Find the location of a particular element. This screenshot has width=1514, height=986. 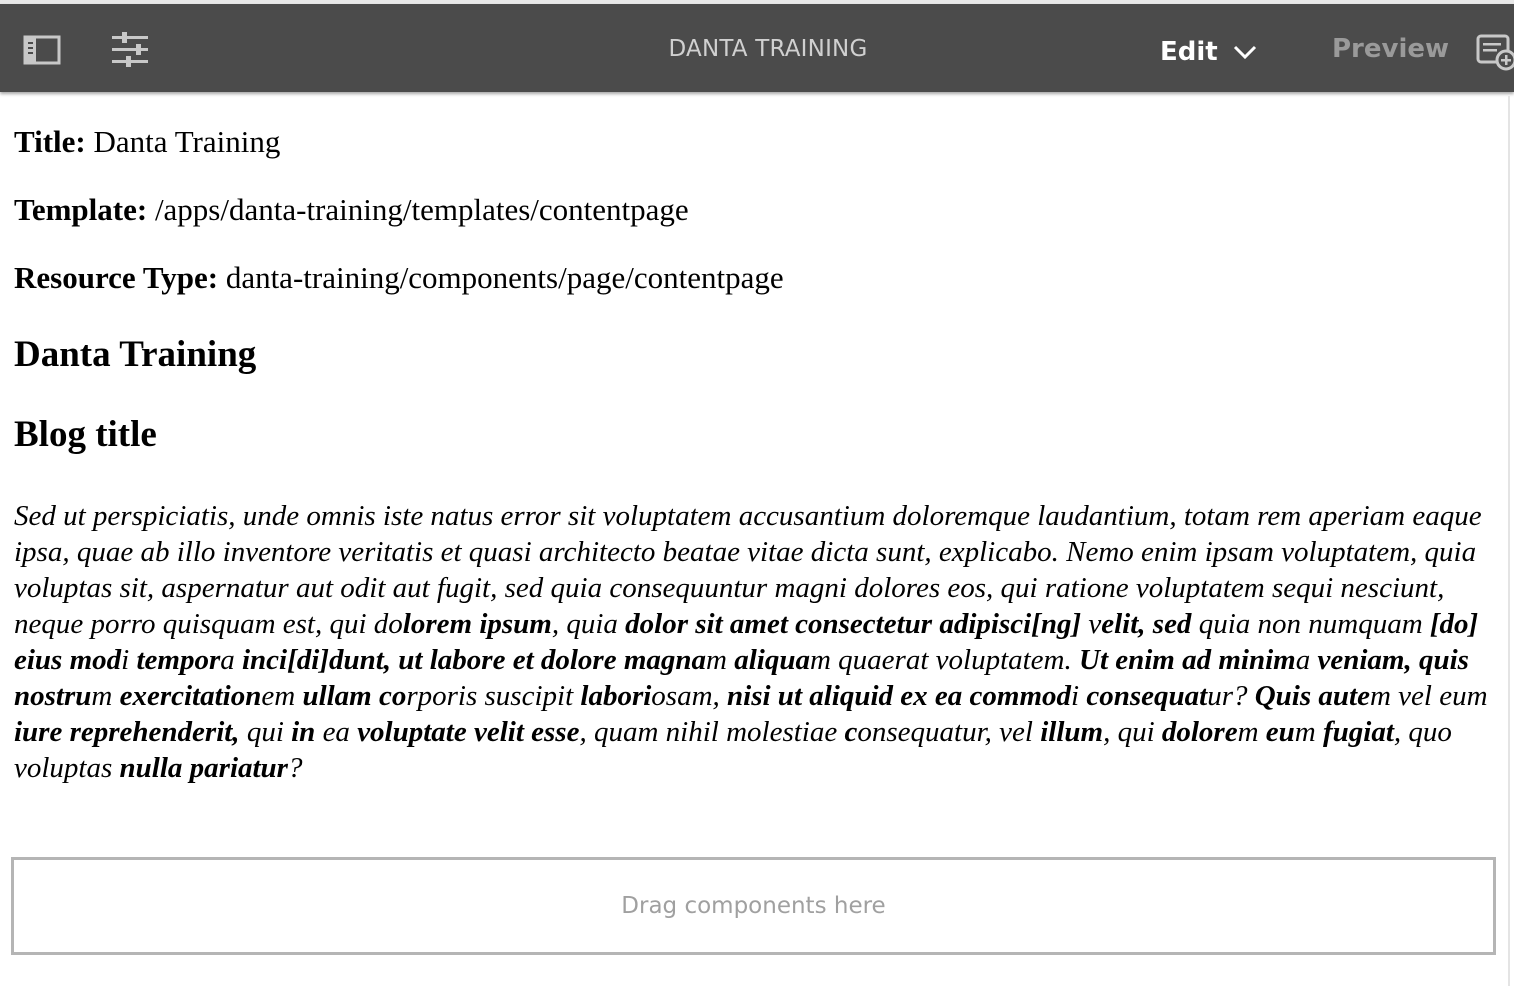

text-run: osam, is located at coordinates (689, 696).